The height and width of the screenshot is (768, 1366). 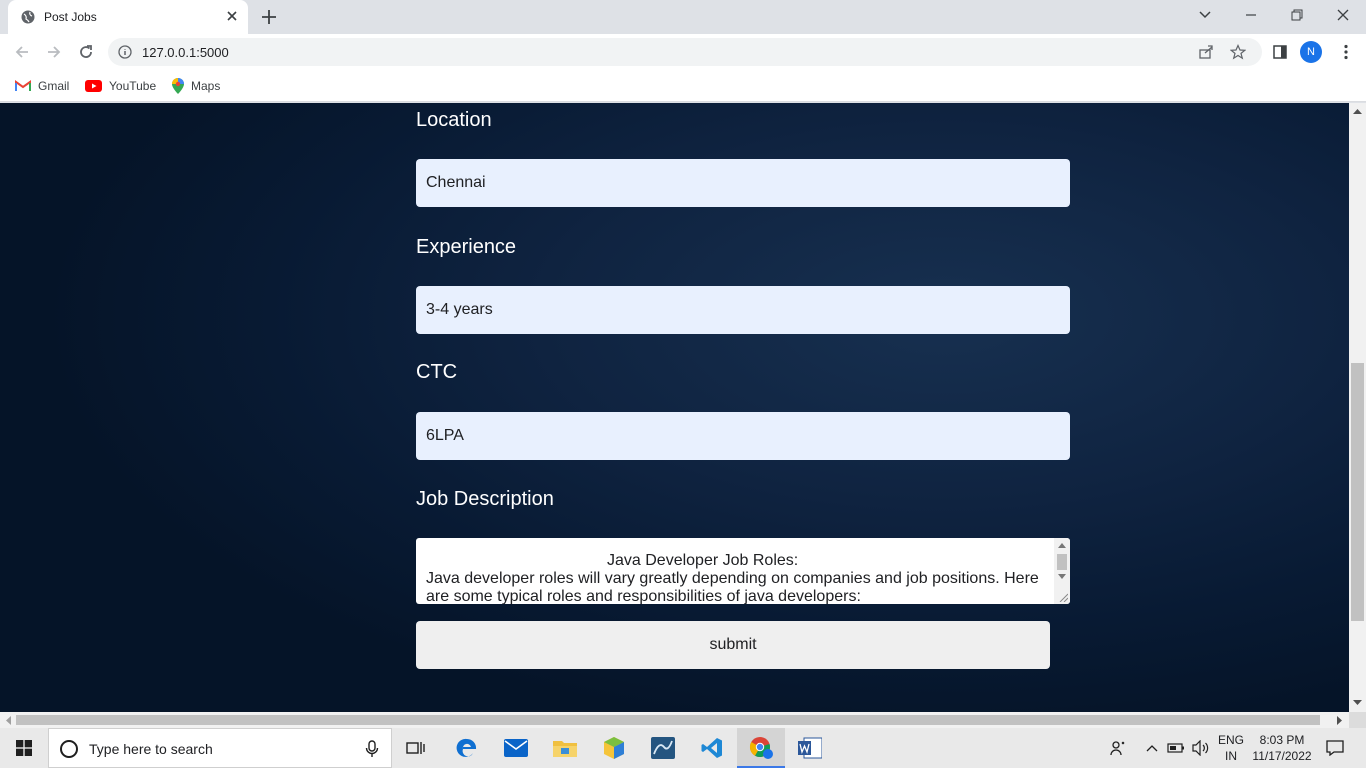 What do you see at coordinates (1357, 492) in the screenshot?
I see `page-scroll-thumb` at bounding box center [1357, 492].